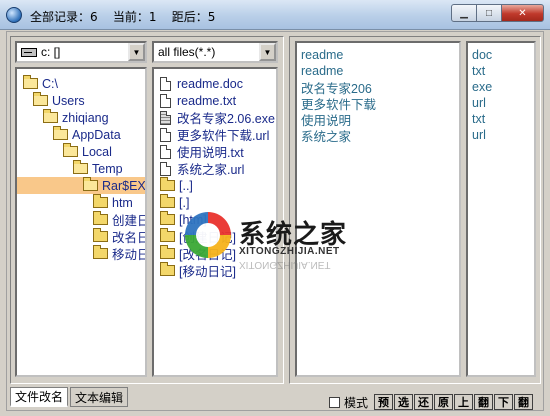 The image size is (550, 416). I want to click on tree-item: Users, so click(81, 100).